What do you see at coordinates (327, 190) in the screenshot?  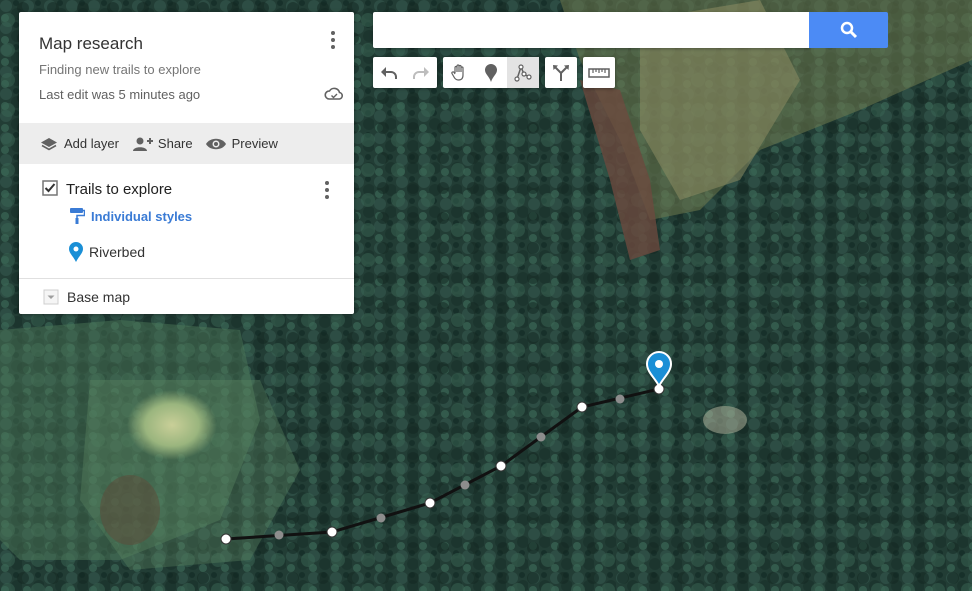 I see `layer-options-icon` at bounding box center [327, 190].